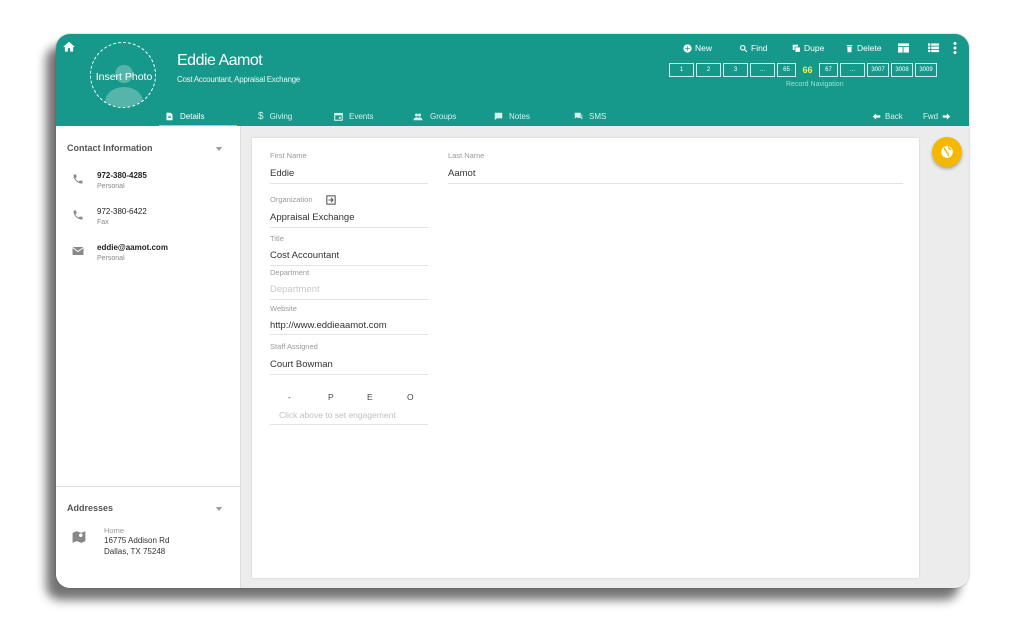 Image resolution: width=1024 pixels, height=621 pixels. I want to click on tab-giving: $ Giving, so click(275, 116).